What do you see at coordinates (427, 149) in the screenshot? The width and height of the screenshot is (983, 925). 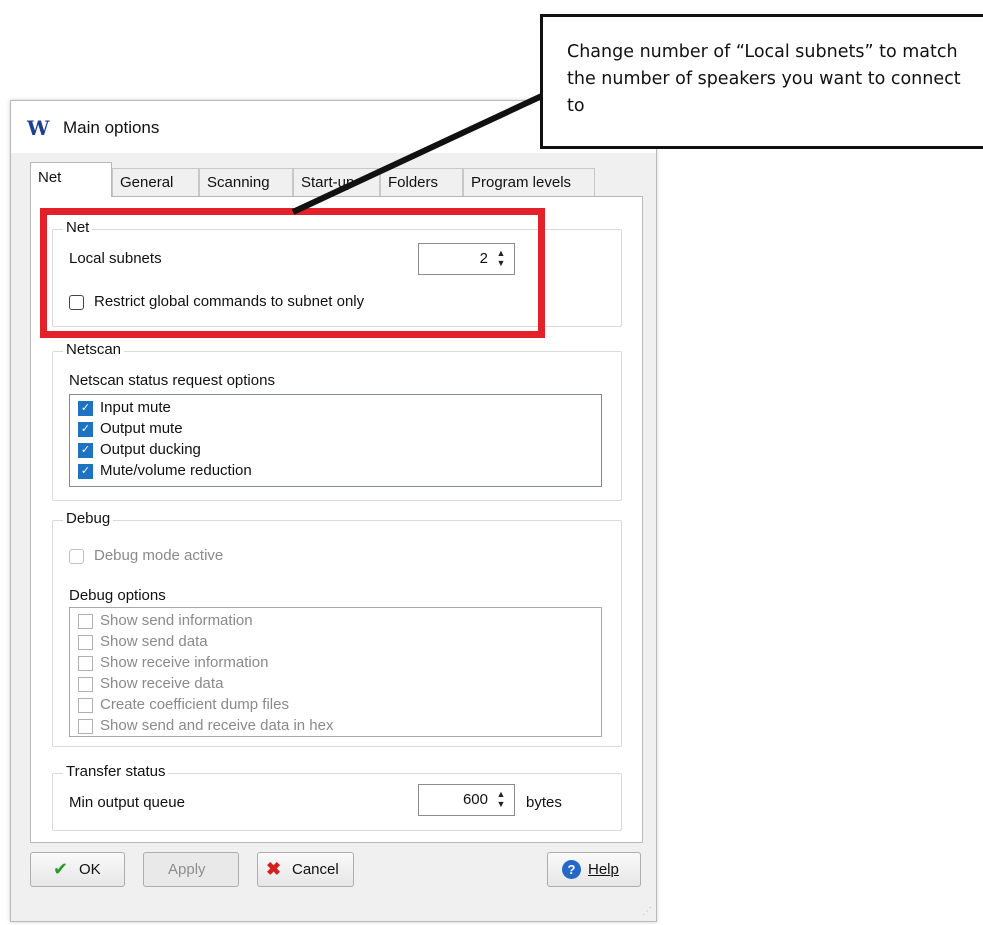 I see `callout-pointer-line` at bounding box center [427, 149].